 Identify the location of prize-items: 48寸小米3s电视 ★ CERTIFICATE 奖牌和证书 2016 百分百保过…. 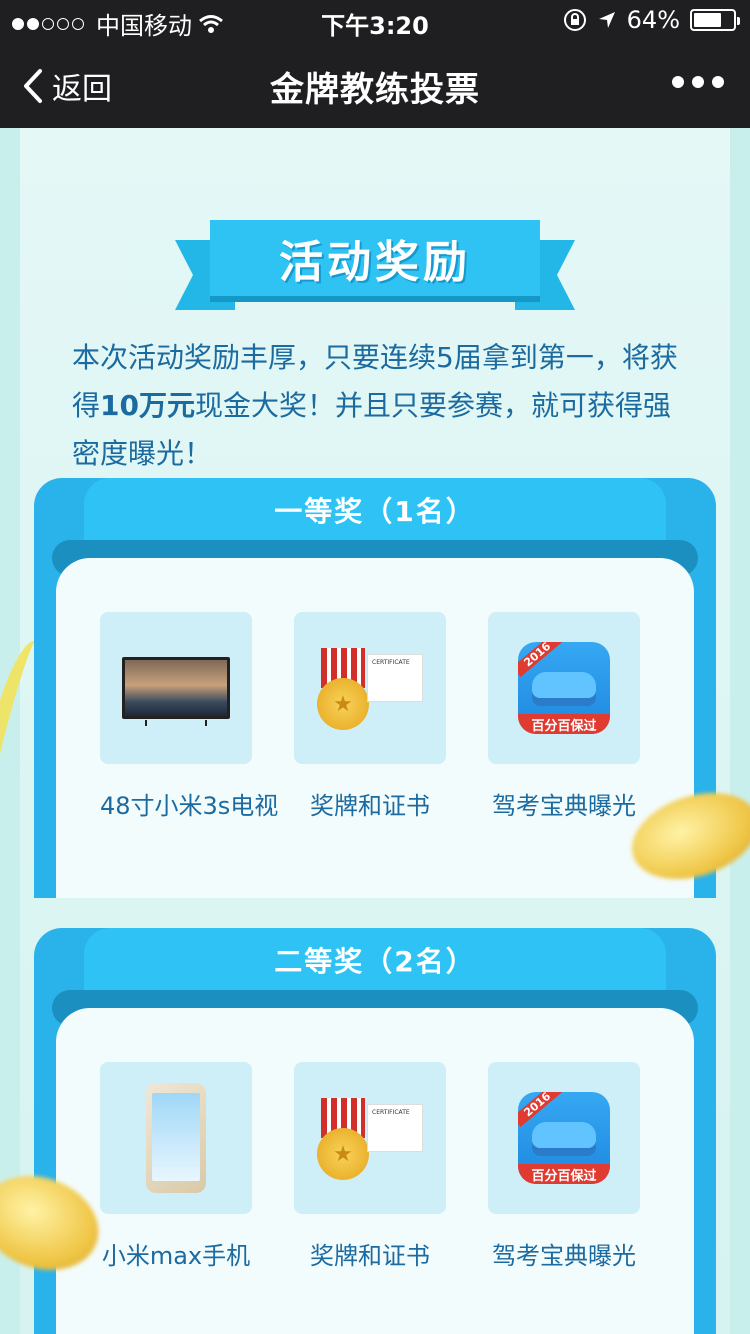
(370, 716).